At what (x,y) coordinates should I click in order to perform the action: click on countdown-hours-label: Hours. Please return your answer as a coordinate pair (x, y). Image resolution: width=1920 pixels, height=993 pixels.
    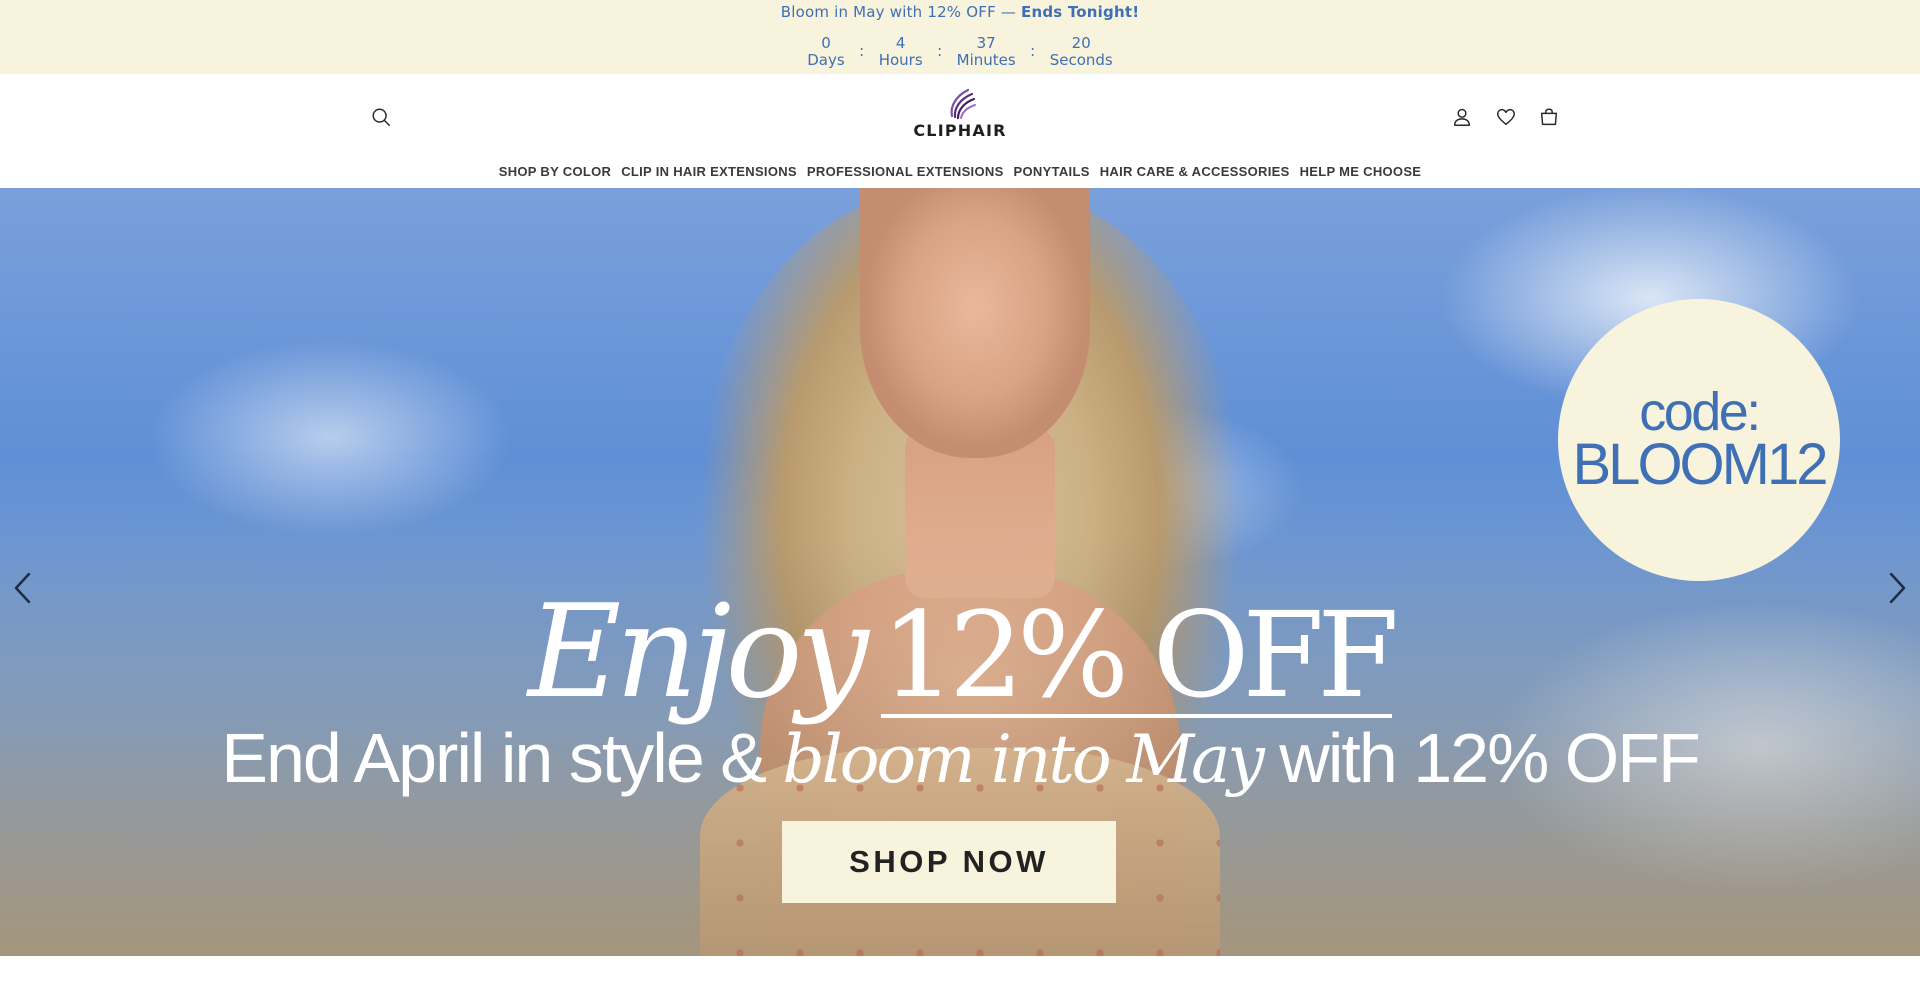
    Looking at the image, I should click on (900, 60).